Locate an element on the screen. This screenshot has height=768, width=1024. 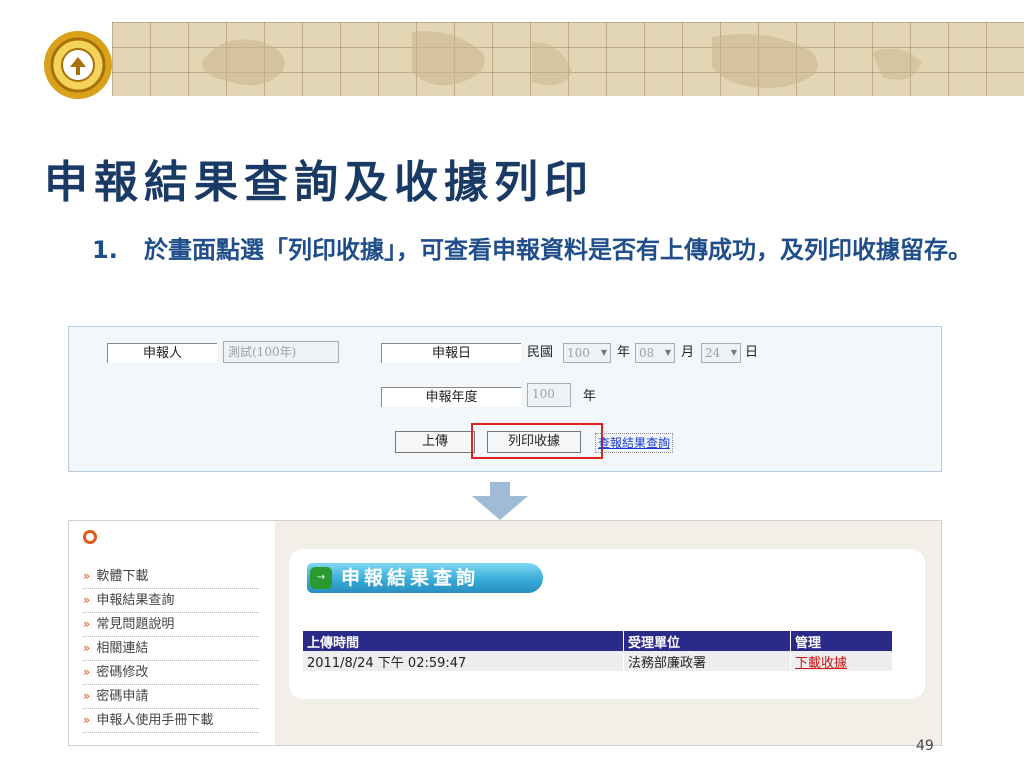
result-header: → 申報結果查詢 is located at coordinates (425, 578).